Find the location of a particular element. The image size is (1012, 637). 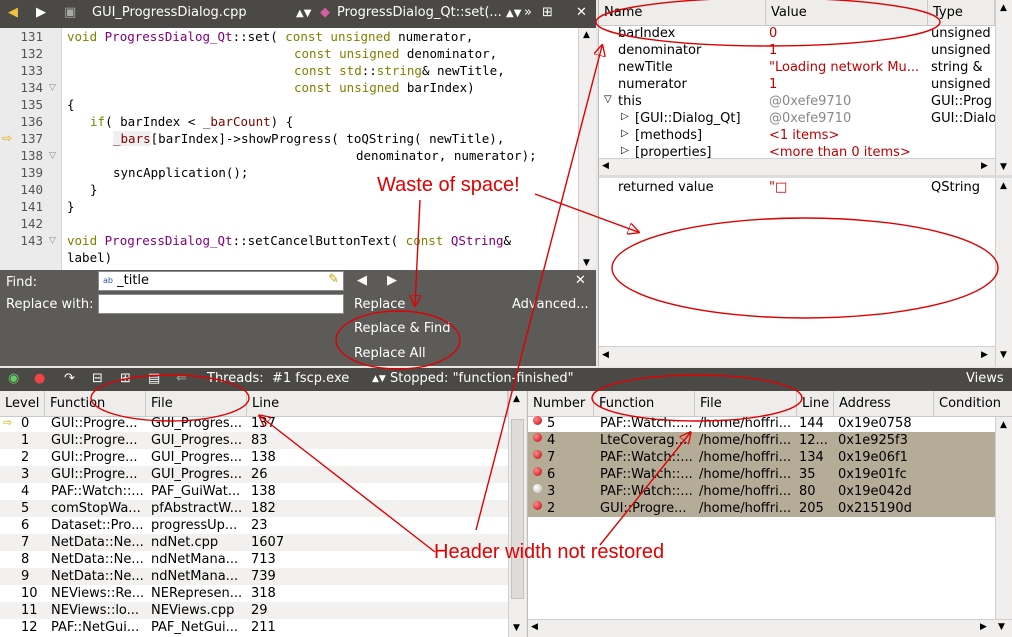

split-icon: ⊞ is located at coordinates (547, 12).